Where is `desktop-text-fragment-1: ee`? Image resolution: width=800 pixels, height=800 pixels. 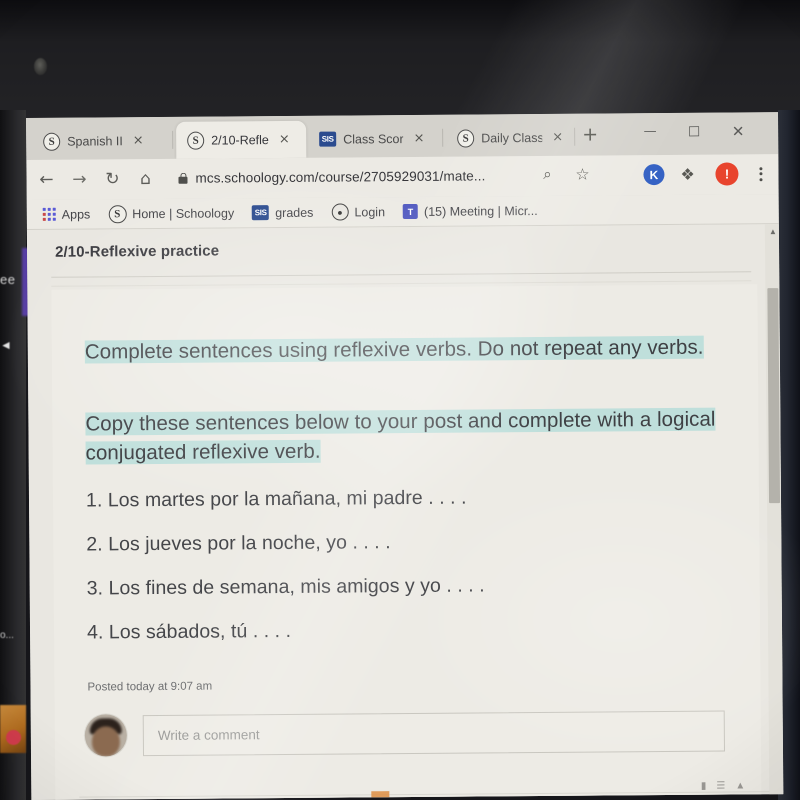 desktop-text-fragment-1: ee is located at coordinates (8, 279).